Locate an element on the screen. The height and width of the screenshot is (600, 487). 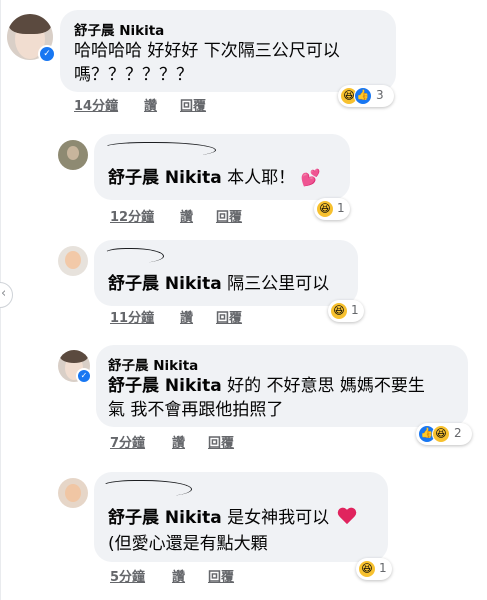
timestamp: 5分鐘 is located at coordinates (127, 575).